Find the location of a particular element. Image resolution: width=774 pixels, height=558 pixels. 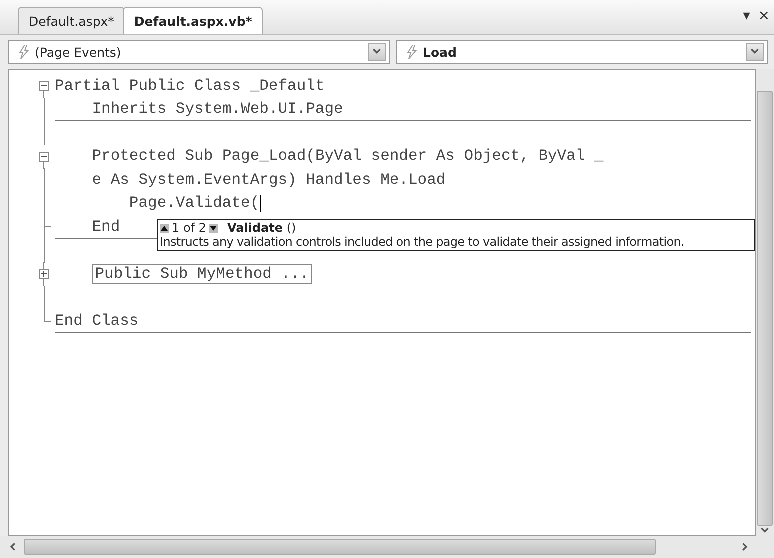

expand-icon is located at coordinates (44, 274).